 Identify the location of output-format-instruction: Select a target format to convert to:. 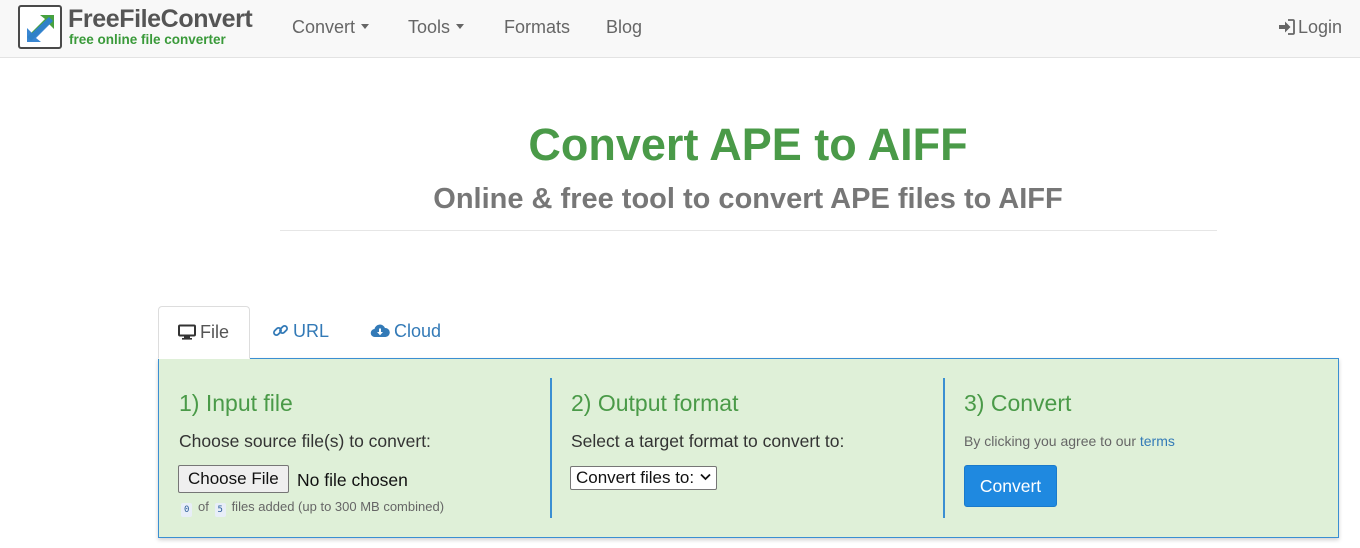
(708, 441).